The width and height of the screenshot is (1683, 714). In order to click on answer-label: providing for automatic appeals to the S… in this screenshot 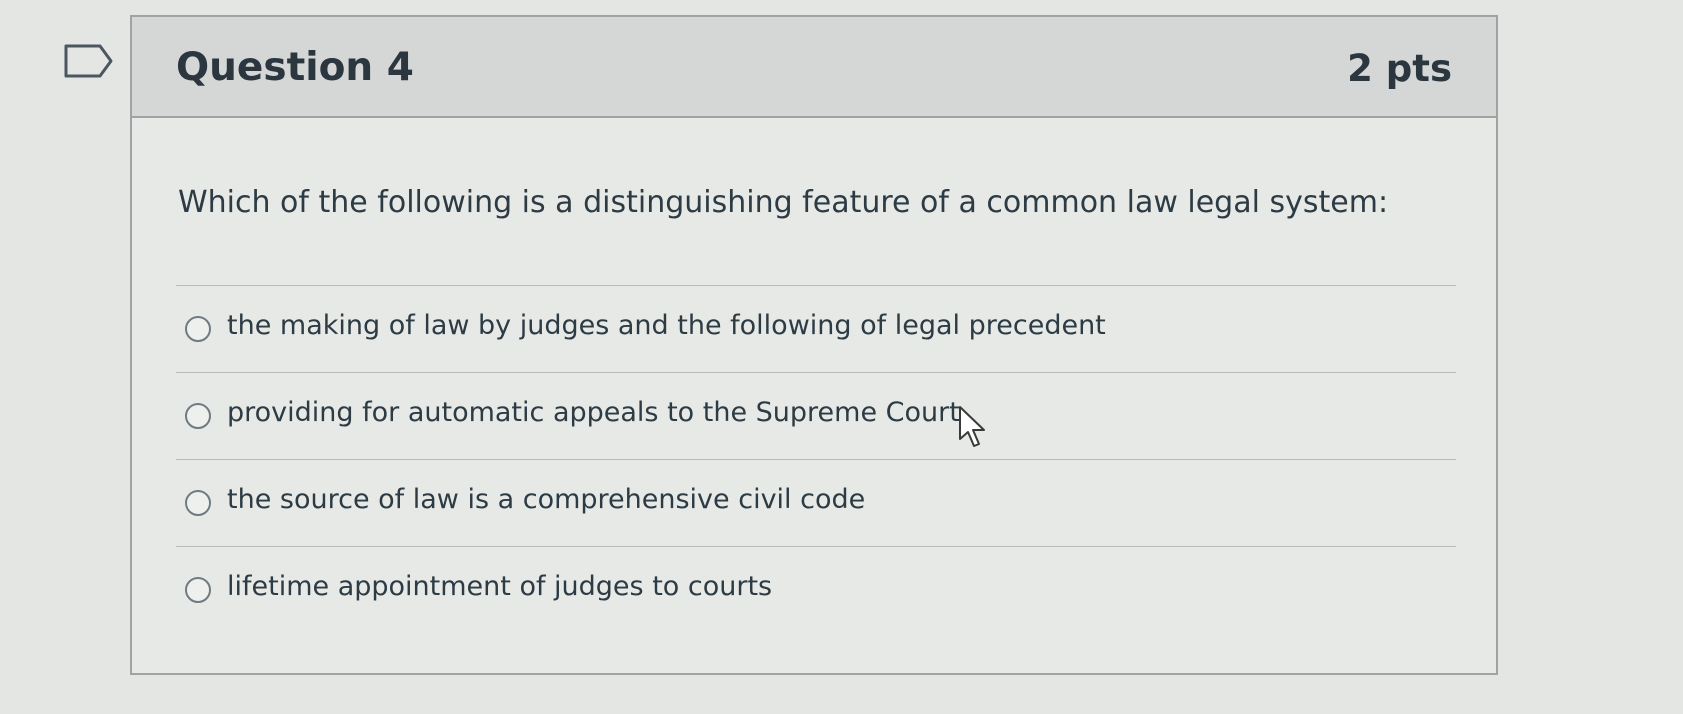, I will do `click(593, 412)`.